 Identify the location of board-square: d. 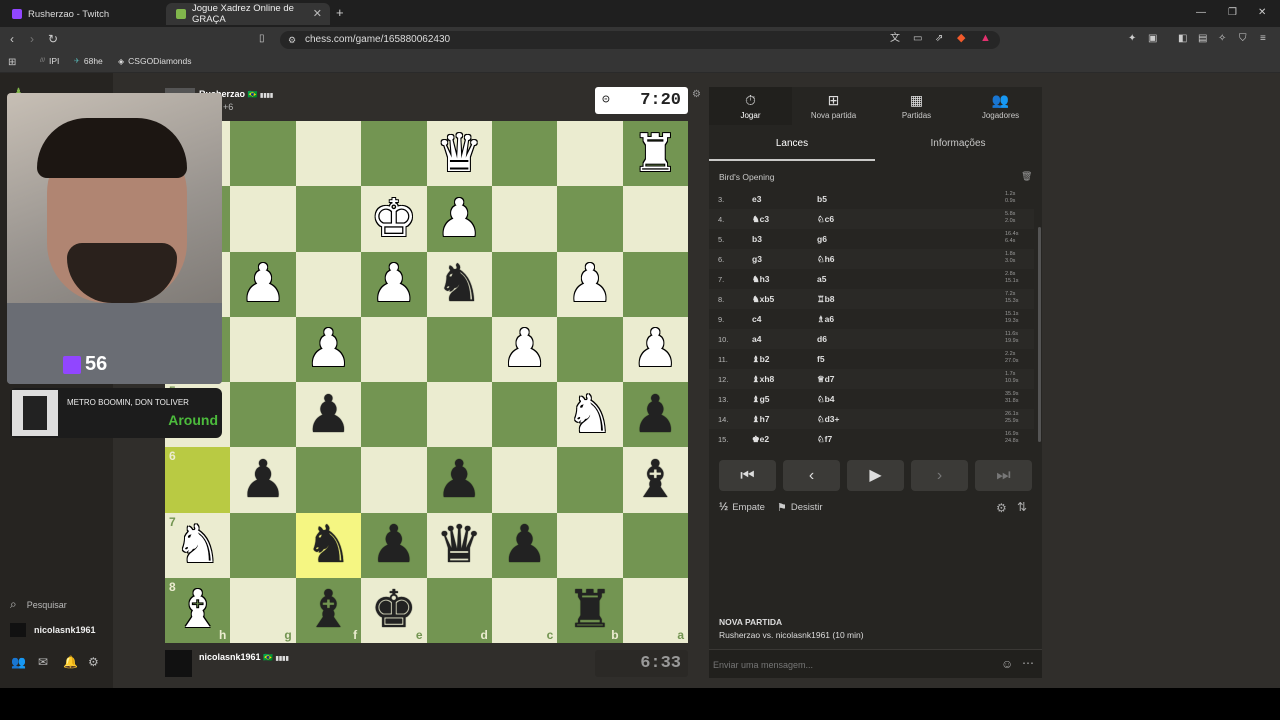
(459, 610).